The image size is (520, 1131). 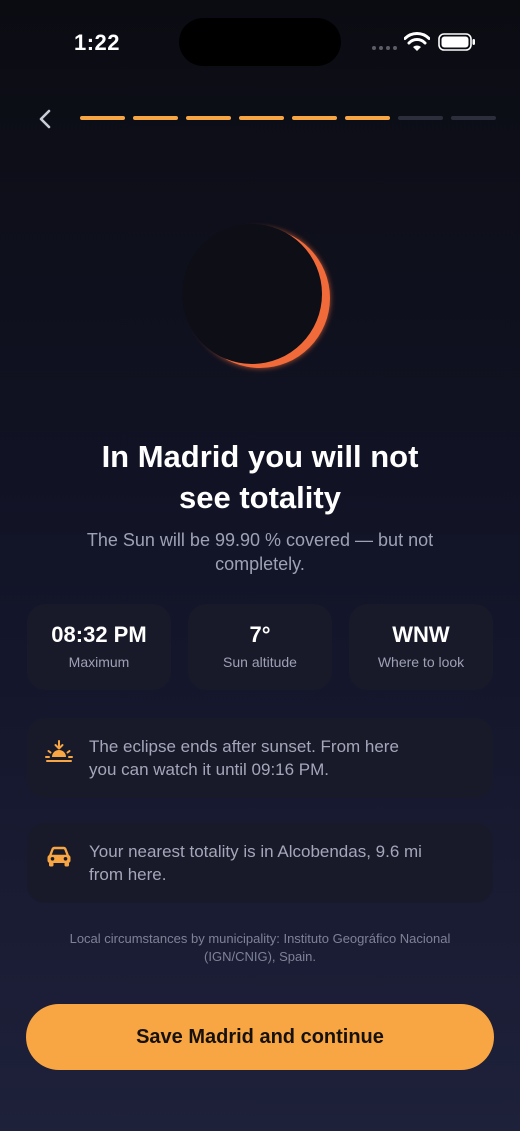 What do you see at coordinates (244, 746) in the screenshot?
I see `sunset-info-line-1: The eclipse ends after sunset. From here` at bounding box center [244, 746].